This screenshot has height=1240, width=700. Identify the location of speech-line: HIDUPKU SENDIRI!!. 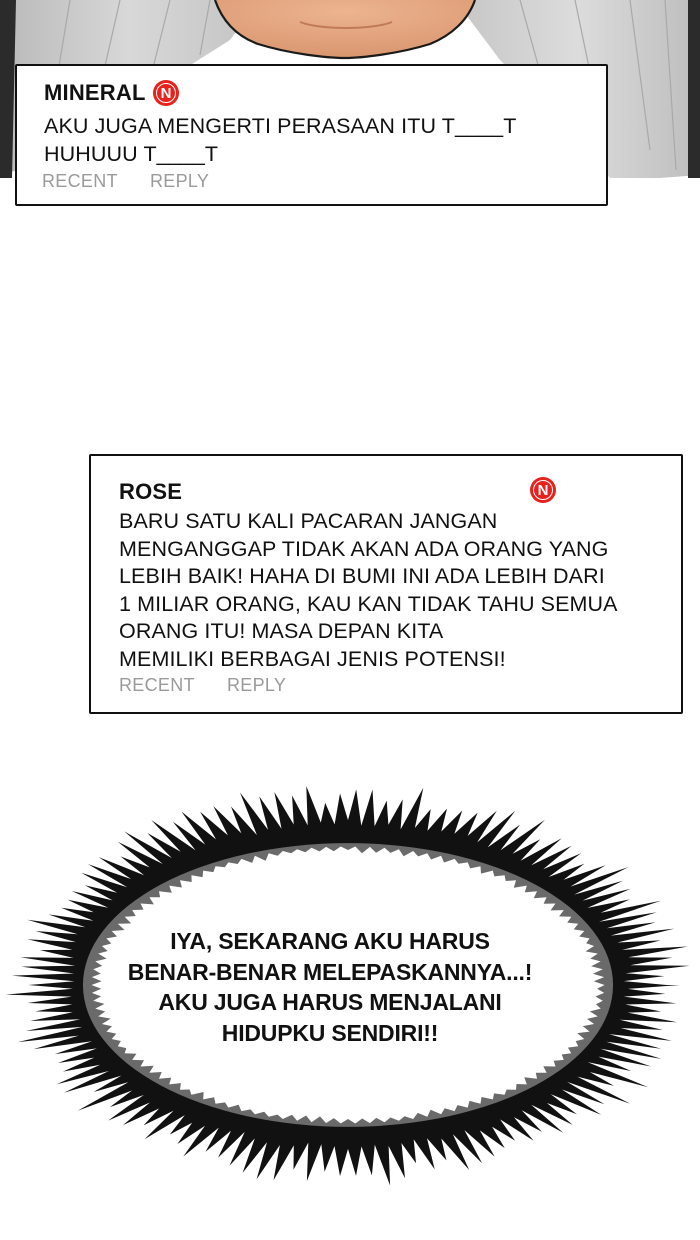
(330, 1032).